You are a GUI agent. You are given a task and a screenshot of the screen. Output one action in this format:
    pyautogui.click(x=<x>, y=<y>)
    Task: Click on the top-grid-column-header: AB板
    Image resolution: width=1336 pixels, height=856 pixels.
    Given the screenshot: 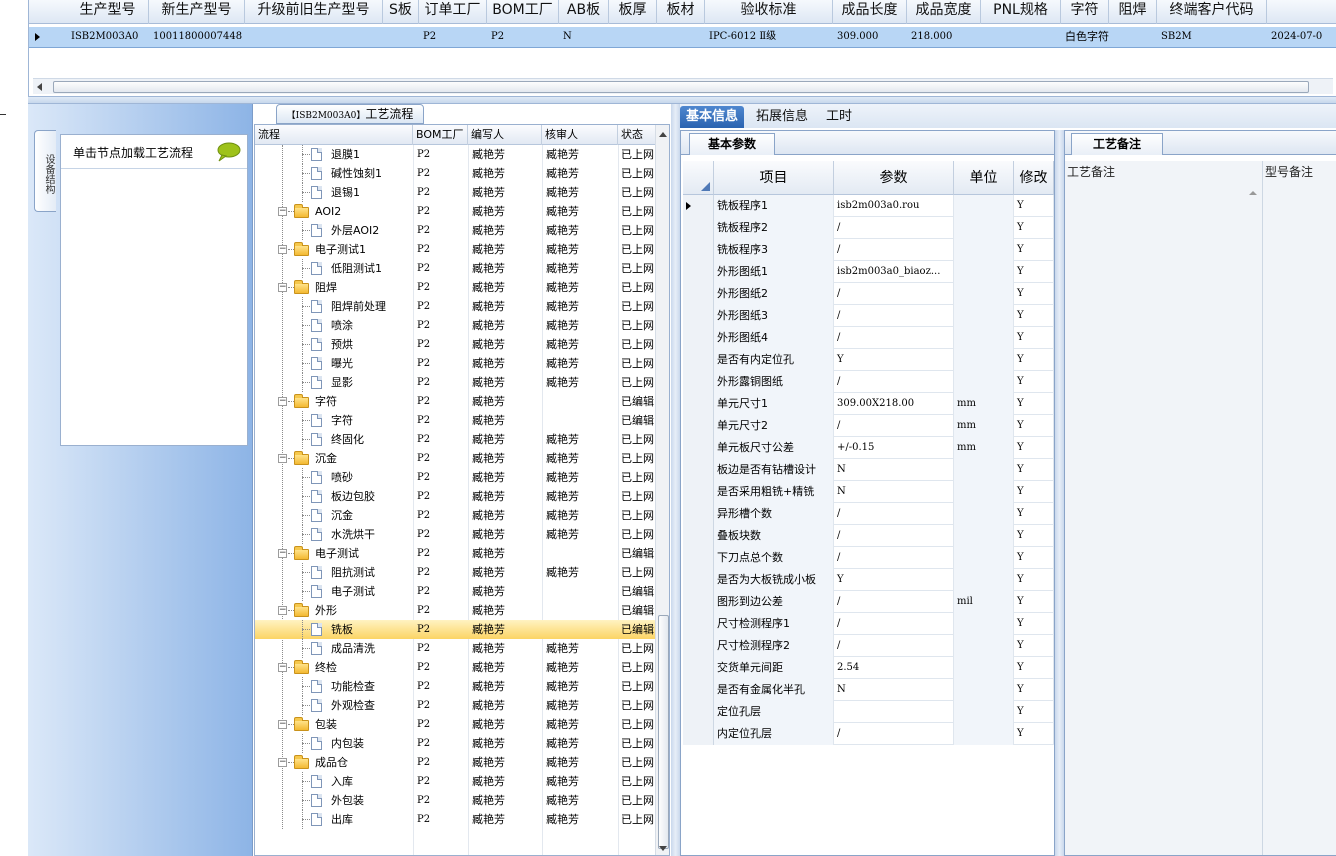 What is the action you would take?
    pyautogui.click(x=584, y=12)
    